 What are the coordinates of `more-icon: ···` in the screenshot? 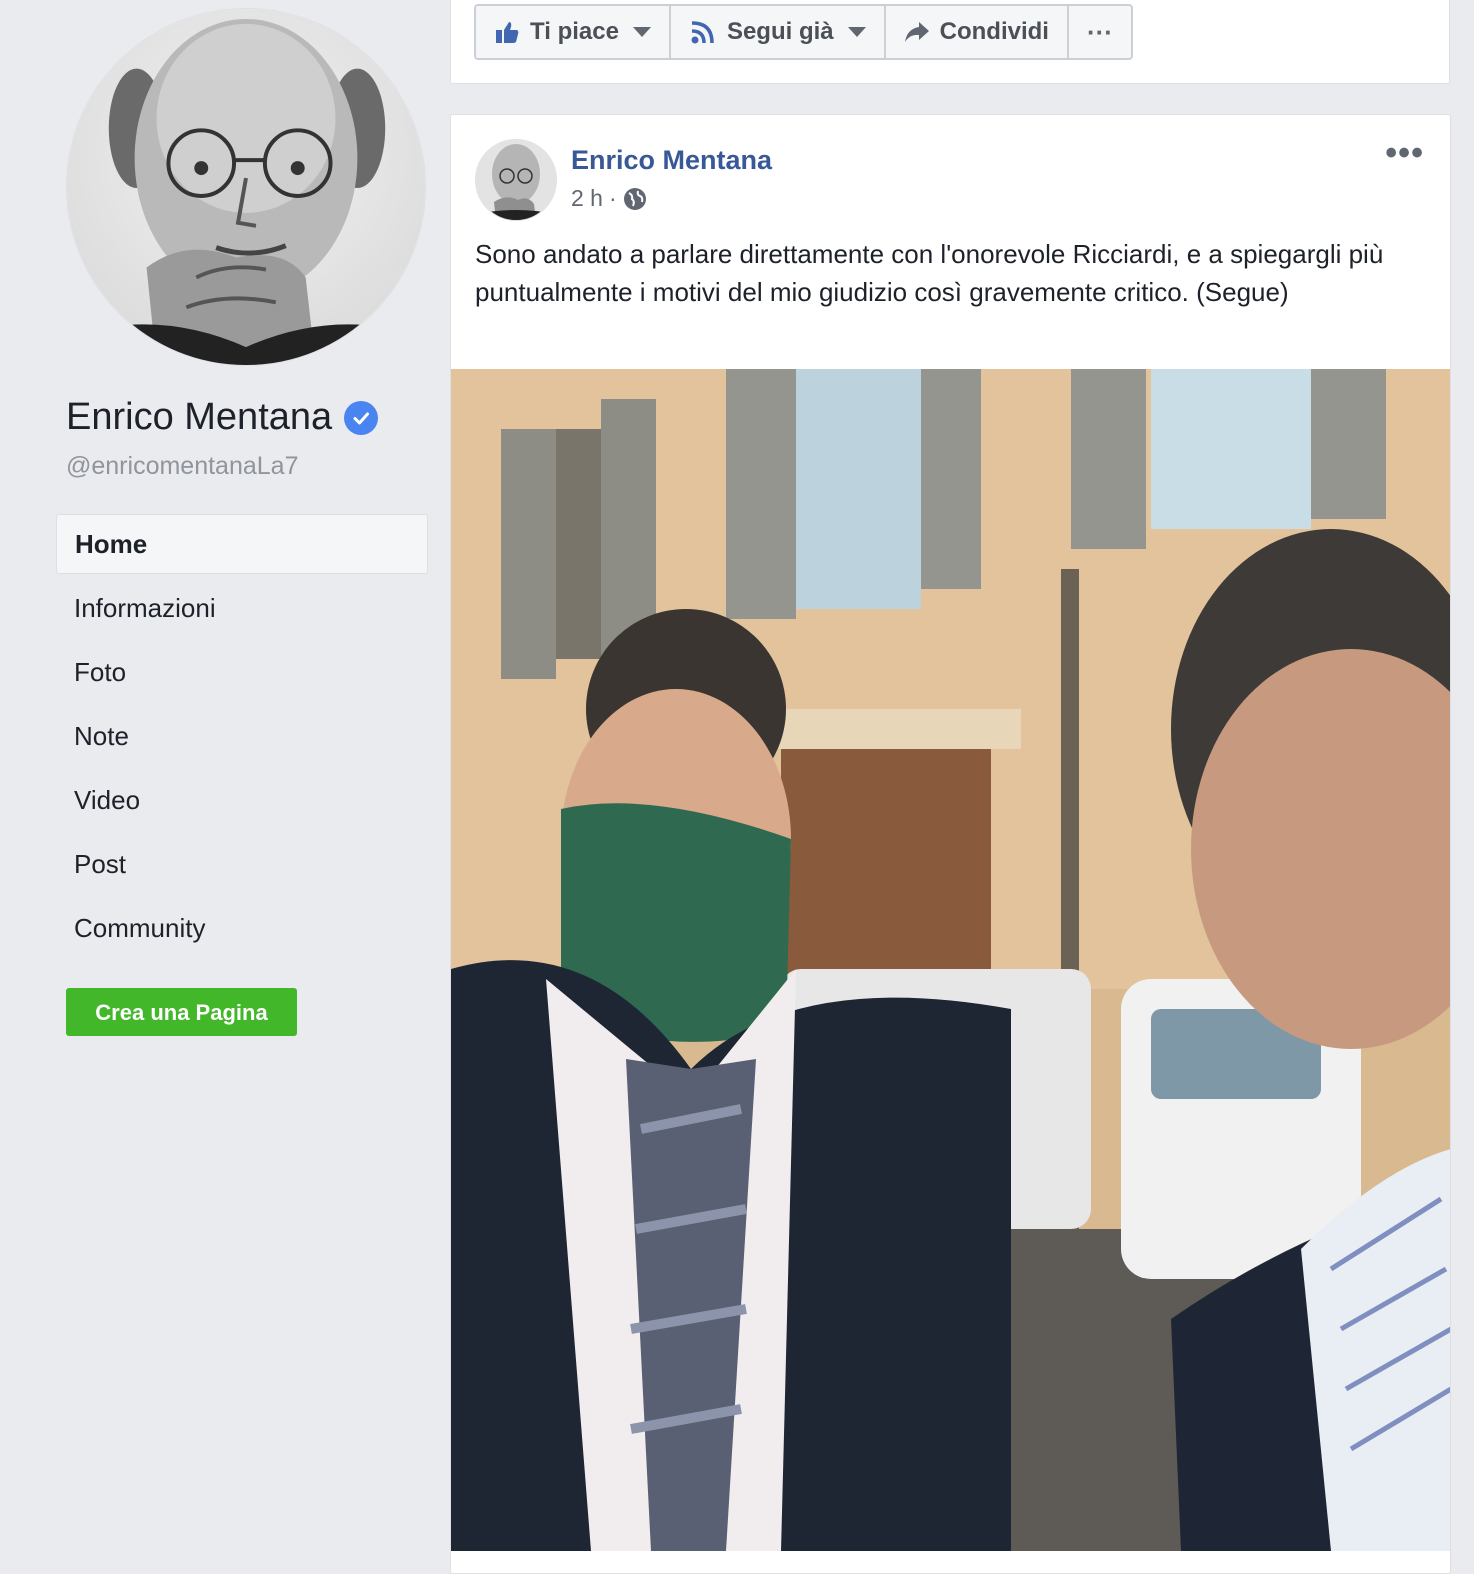 It's located at (1099, 31).